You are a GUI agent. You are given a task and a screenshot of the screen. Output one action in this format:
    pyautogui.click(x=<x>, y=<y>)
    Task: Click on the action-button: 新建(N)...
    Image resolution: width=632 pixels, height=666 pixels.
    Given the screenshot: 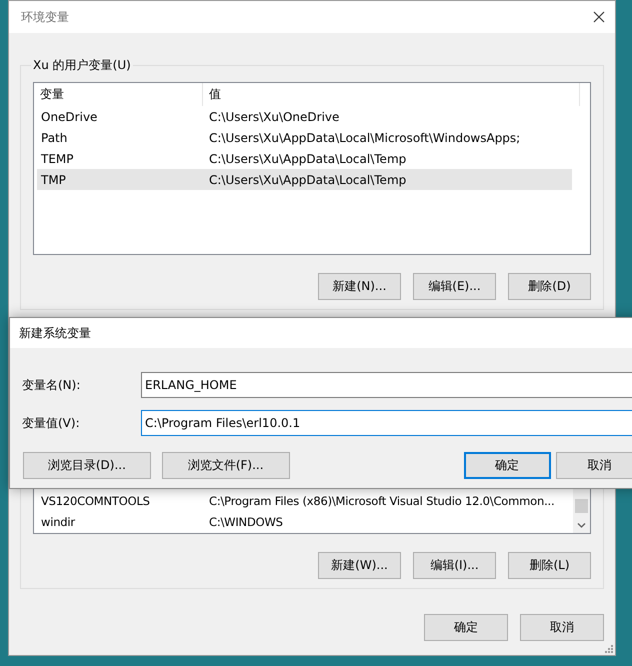 What is the action you would take?
    pyautogui.click(x=359, y=286)
    